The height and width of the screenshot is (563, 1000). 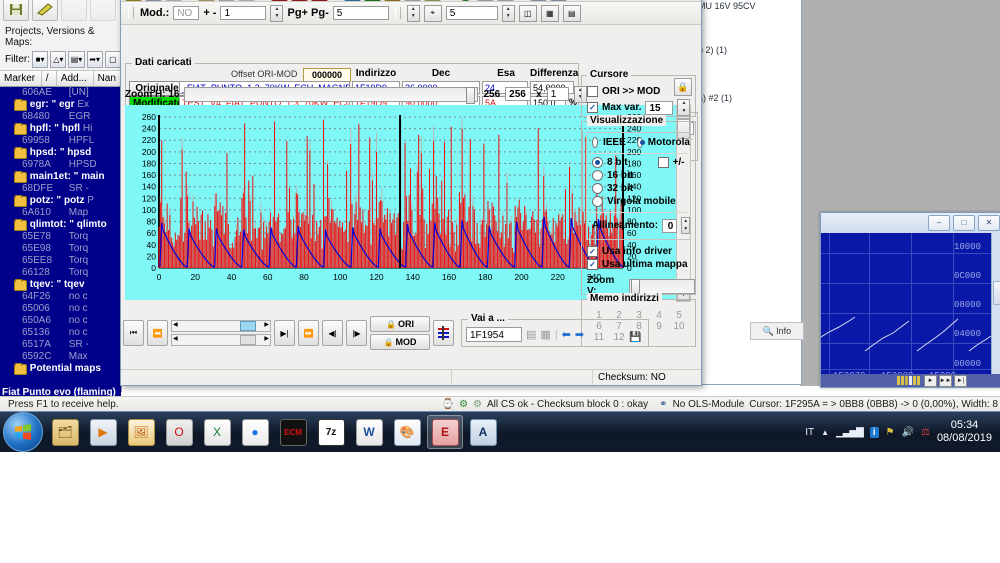 I want to click on step-mode-icon: ⌖, so click(x=432, y=13).